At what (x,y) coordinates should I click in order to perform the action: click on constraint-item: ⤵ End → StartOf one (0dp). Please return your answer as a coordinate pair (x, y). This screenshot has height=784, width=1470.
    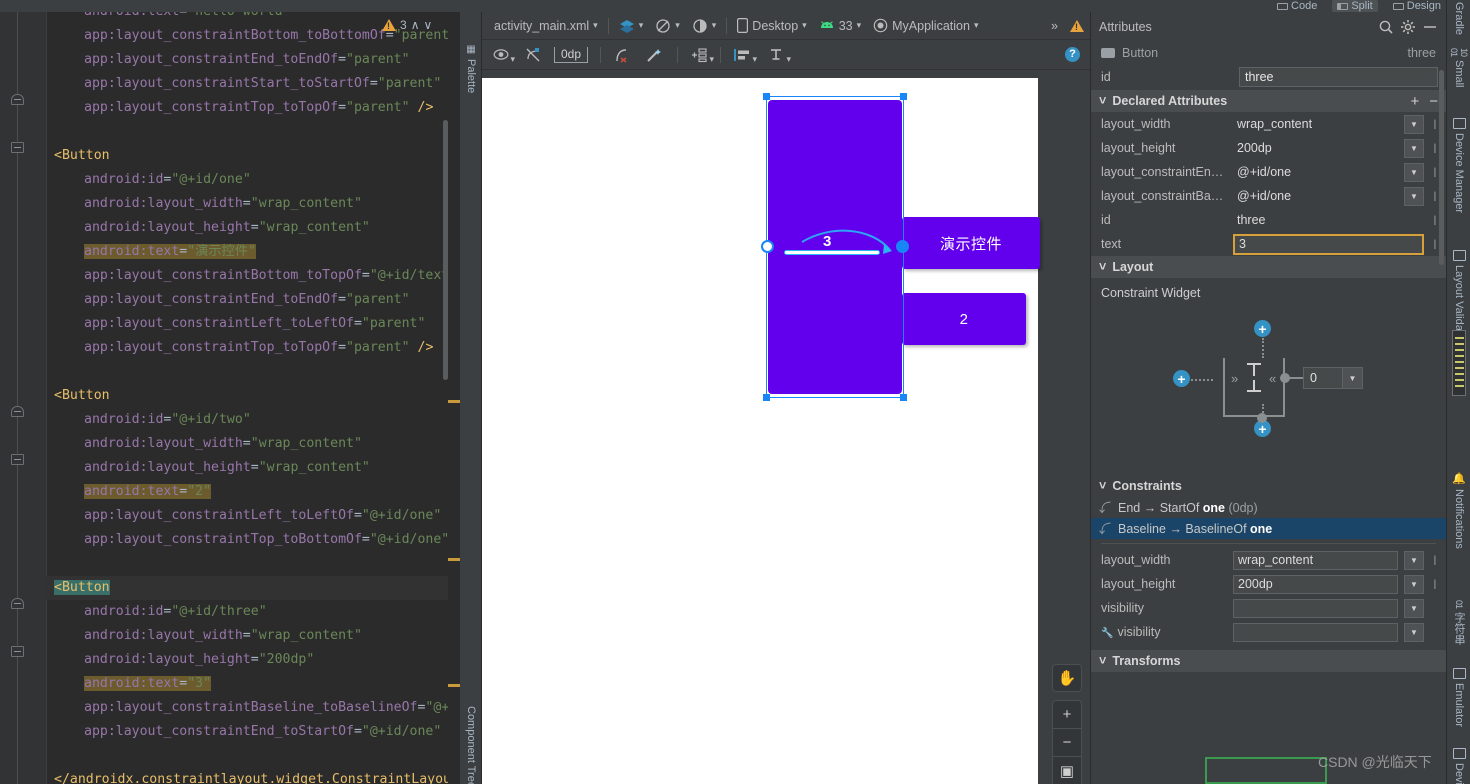
    Looking at the image, I should click on (1268, 507).